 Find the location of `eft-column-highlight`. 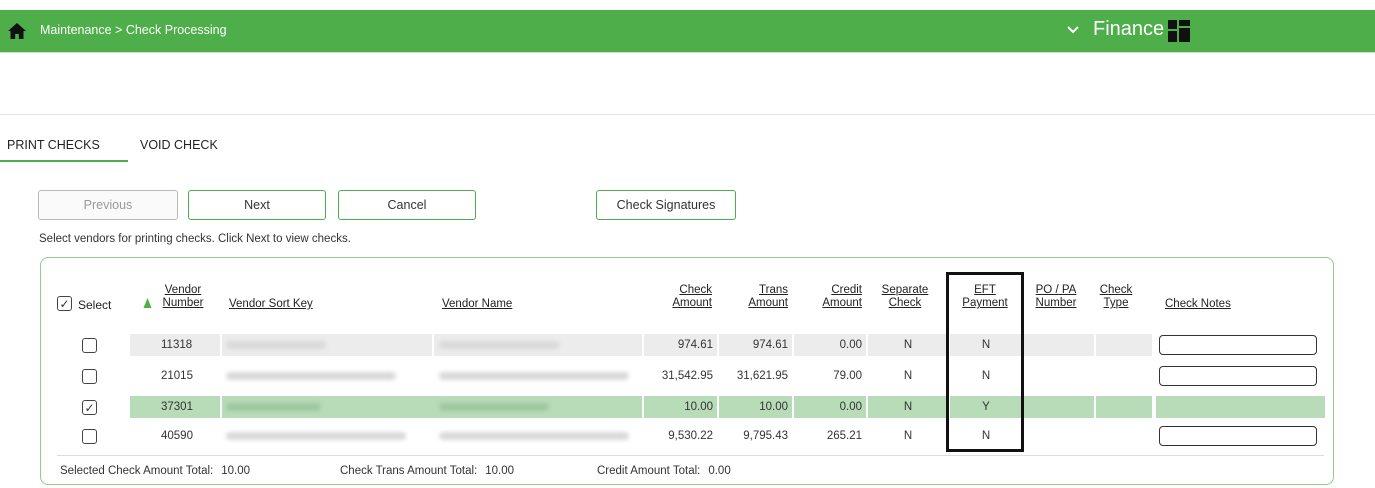

eft-column-highlight is located at coordinates (985, 362).